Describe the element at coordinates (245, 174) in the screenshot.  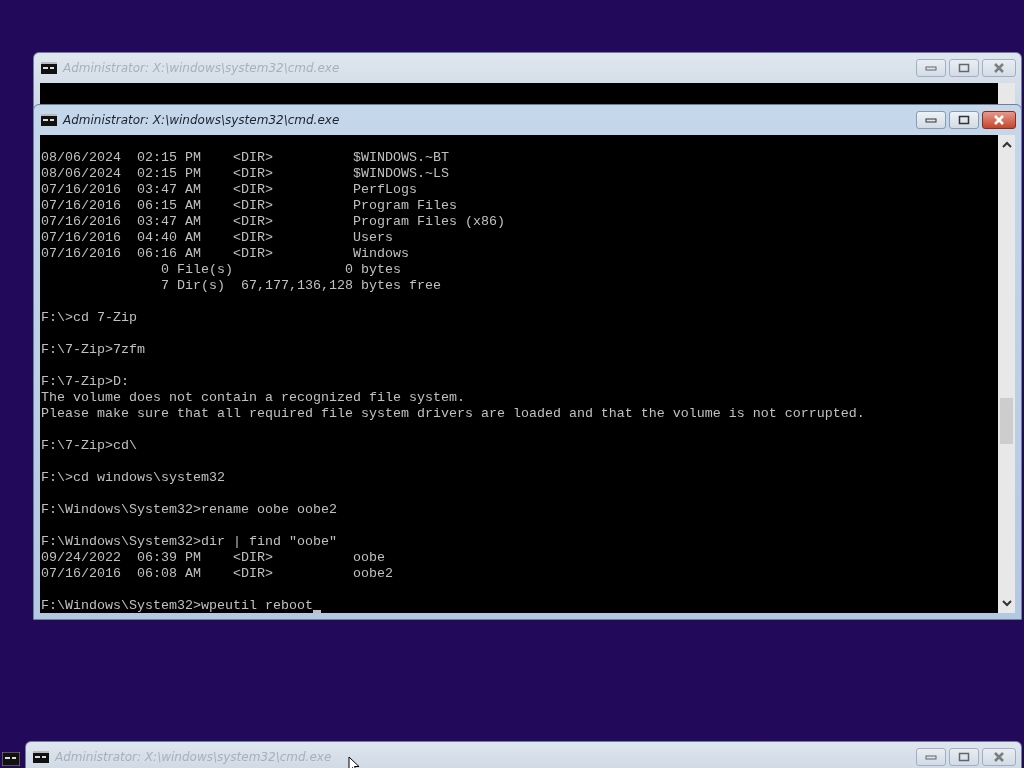
I see `console-line: 08/06/2024 02:15 PM <DIR> $WINDOWS.~LS` at that location.